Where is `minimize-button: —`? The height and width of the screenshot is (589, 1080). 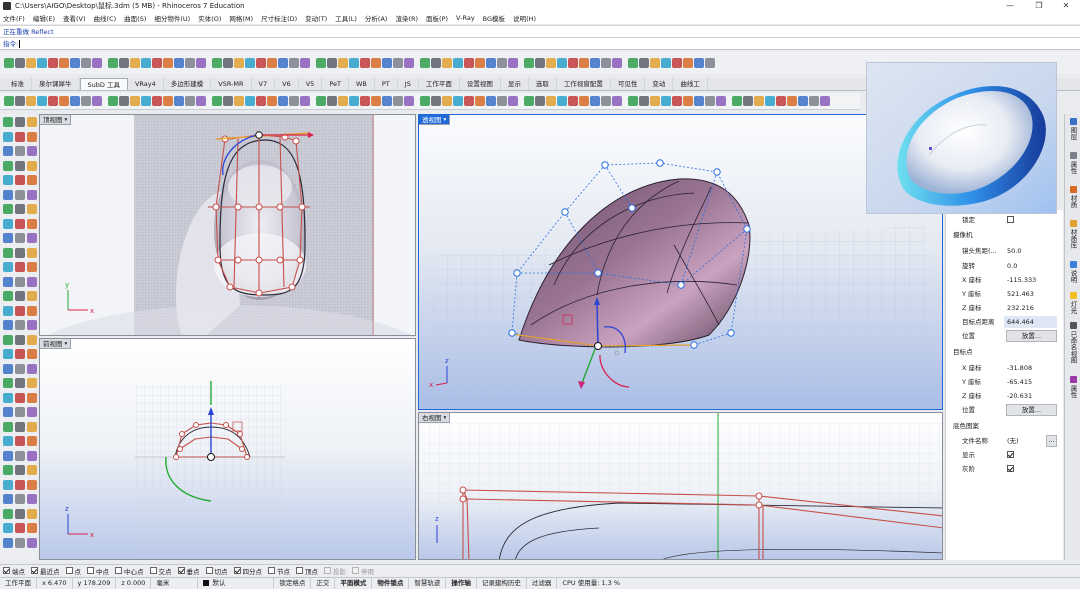 minimize-button: — is located at coordinates (1010, 6).